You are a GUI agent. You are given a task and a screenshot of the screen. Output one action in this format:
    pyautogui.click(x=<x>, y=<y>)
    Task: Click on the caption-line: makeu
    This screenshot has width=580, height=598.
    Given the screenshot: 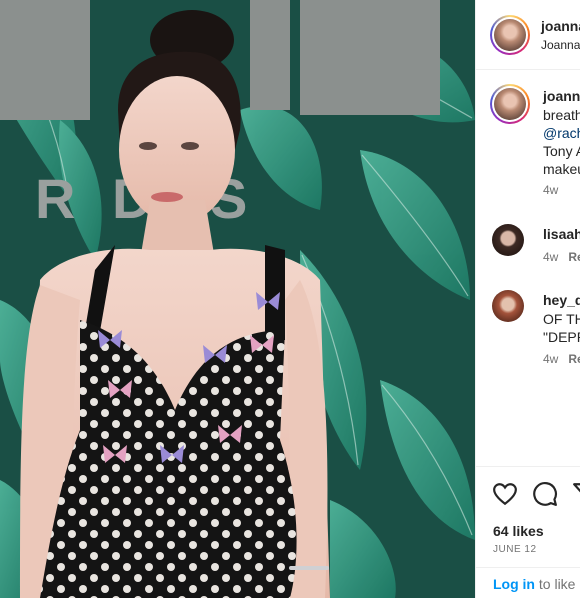 What is the action you would take?
    pyautogui.click(x=561, y=169)
    